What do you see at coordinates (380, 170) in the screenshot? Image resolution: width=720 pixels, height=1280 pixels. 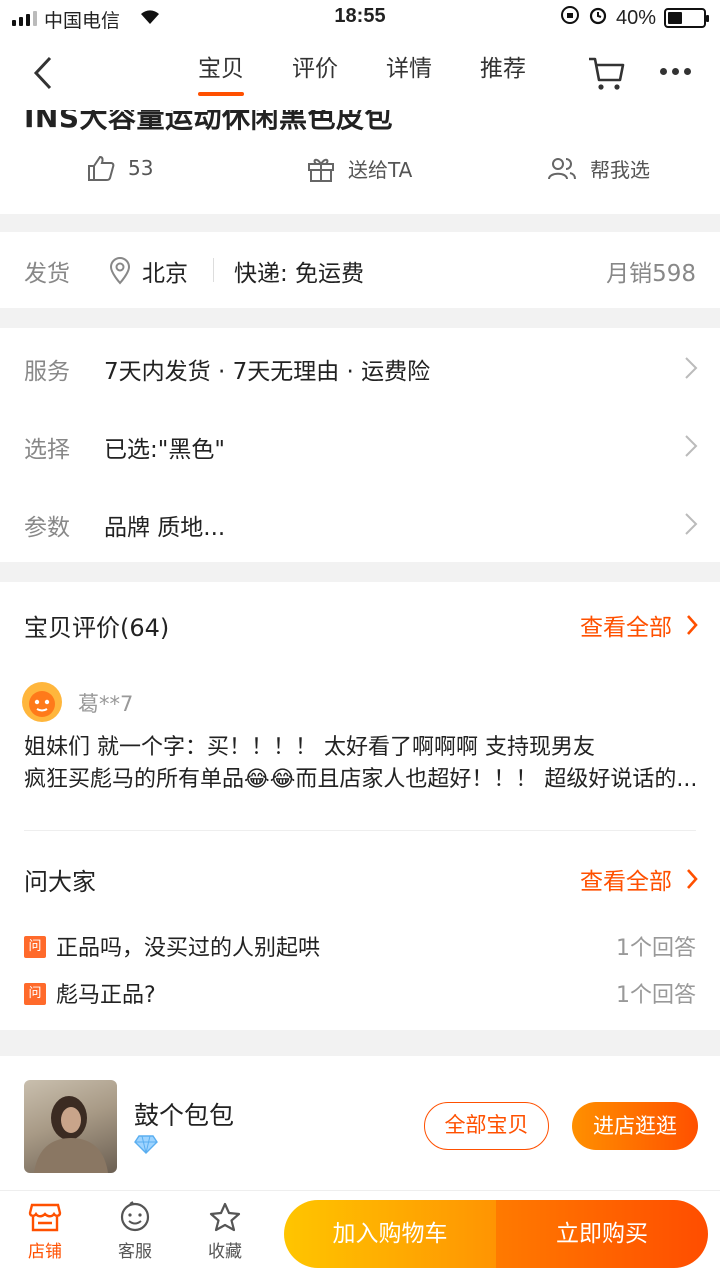 I see `gift-label: 送给TA` at bounding box center [380, 170].